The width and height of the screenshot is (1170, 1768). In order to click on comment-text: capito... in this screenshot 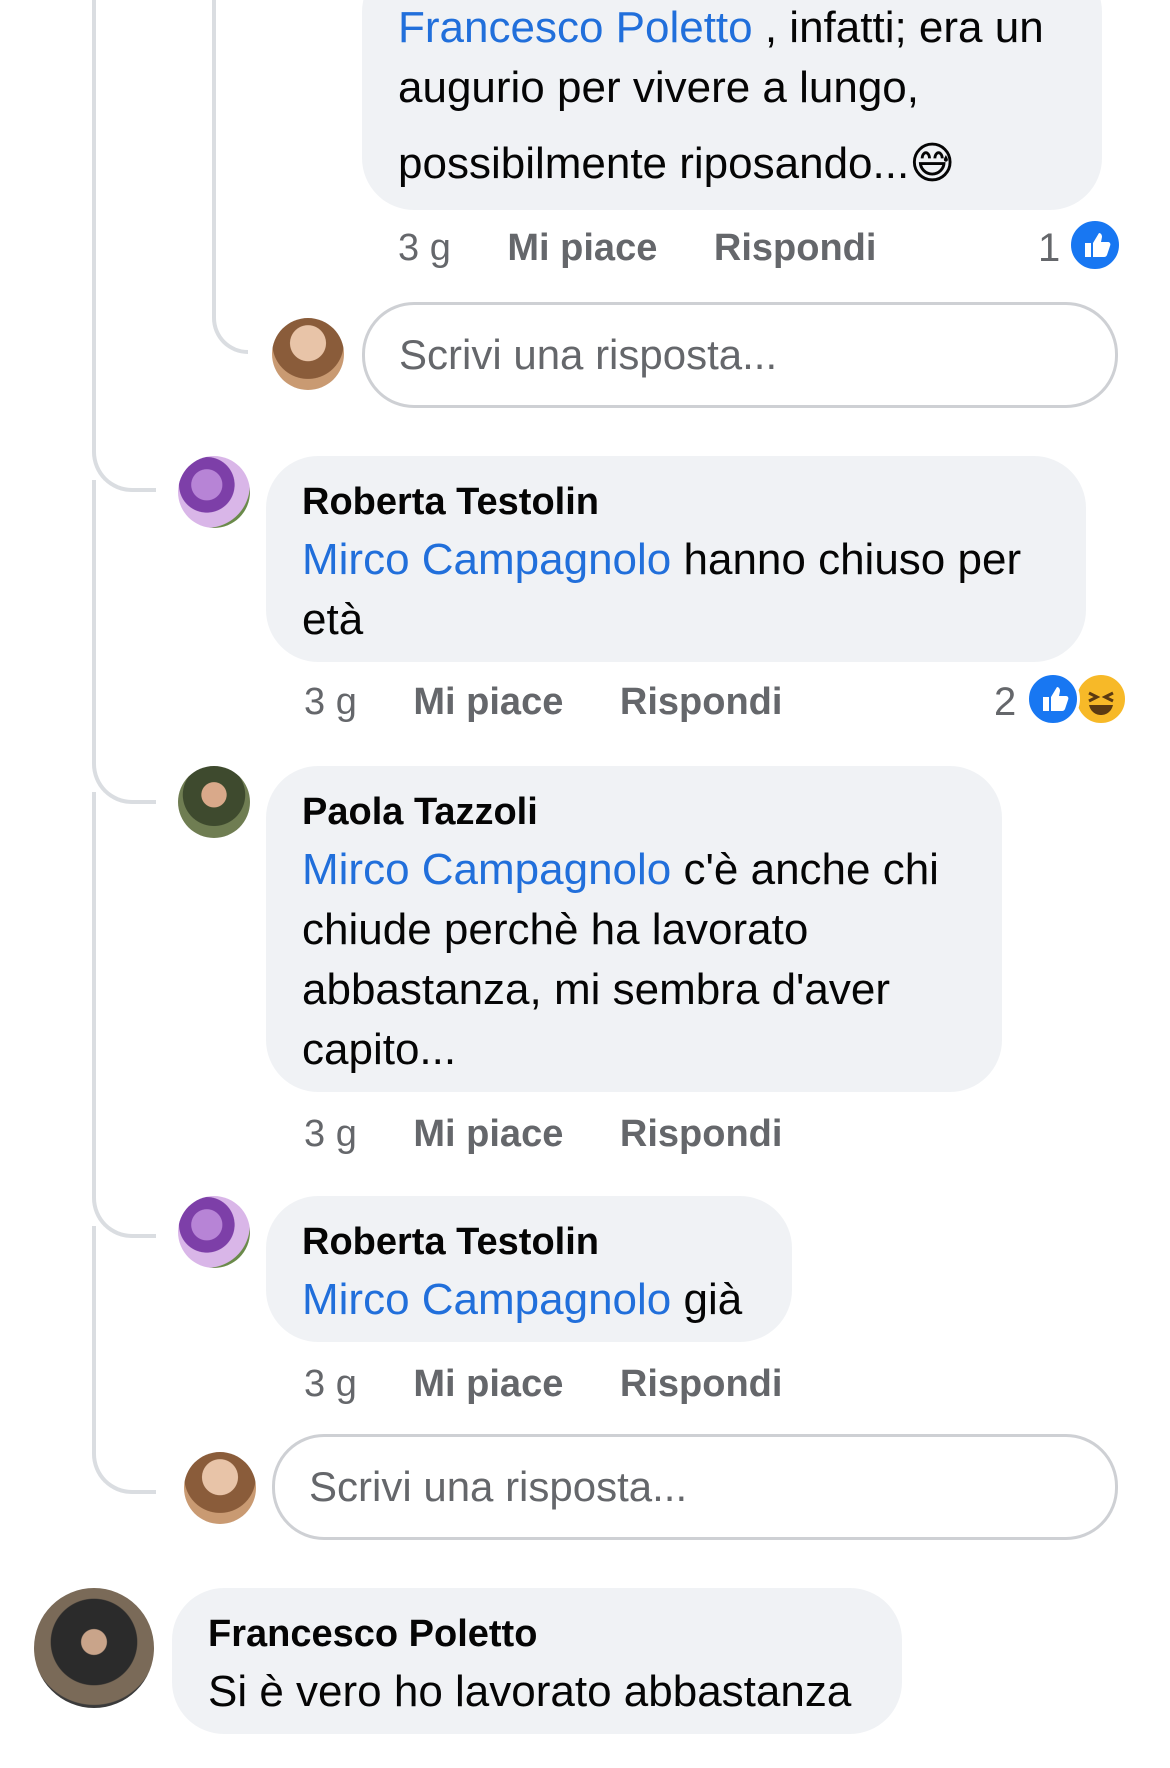, I will do `click(379, 1049)`.